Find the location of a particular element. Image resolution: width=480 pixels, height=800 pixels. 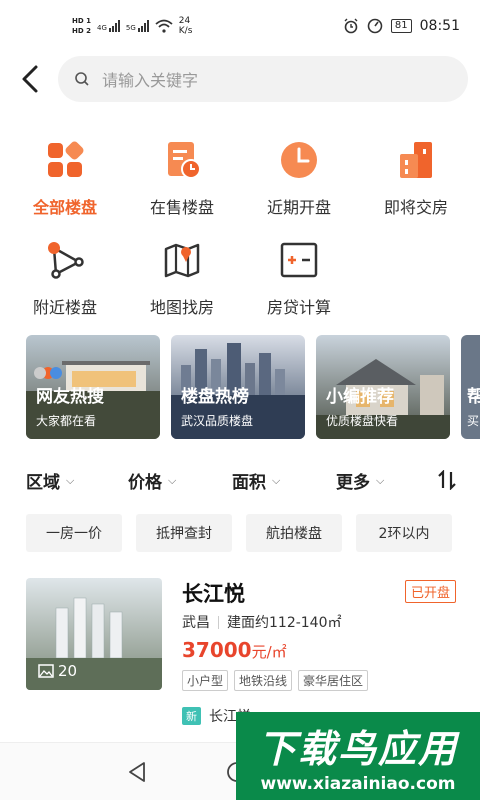

filter-area: 面积 ⌵ is located at coordinates (256, 480).